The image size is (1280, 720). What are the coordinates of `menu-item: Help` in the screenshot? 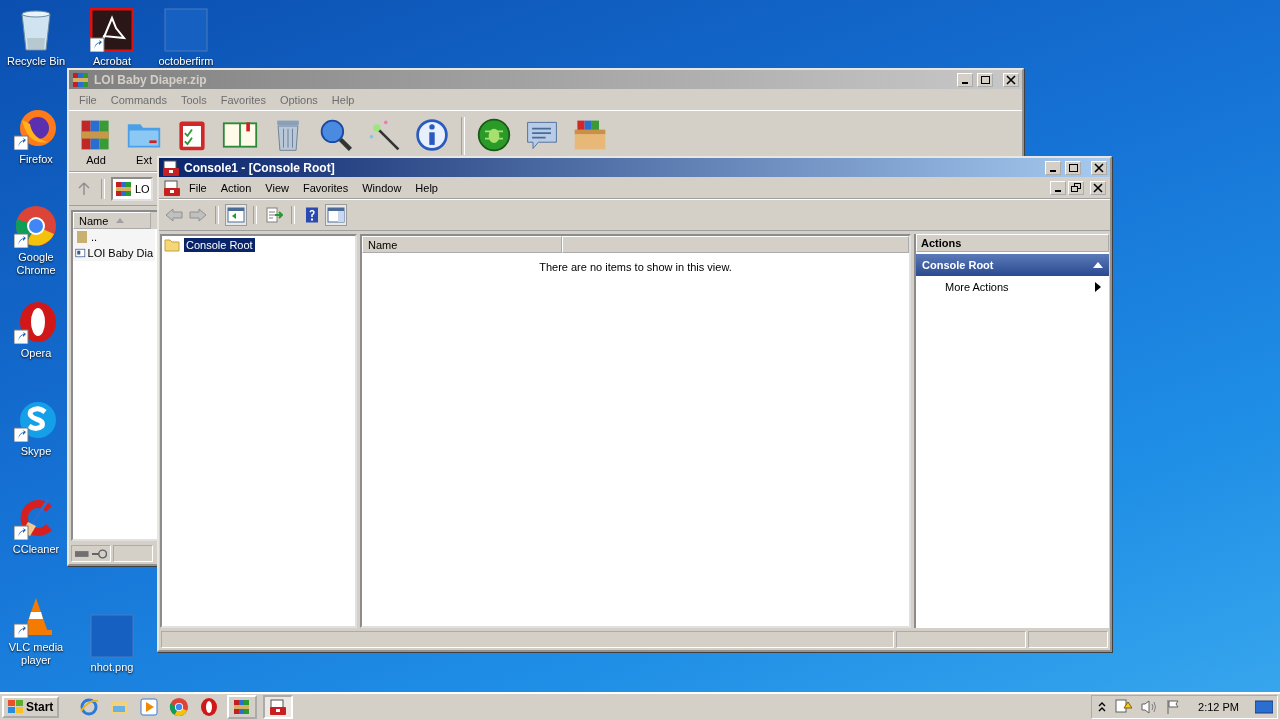 It's located at (426, 187).